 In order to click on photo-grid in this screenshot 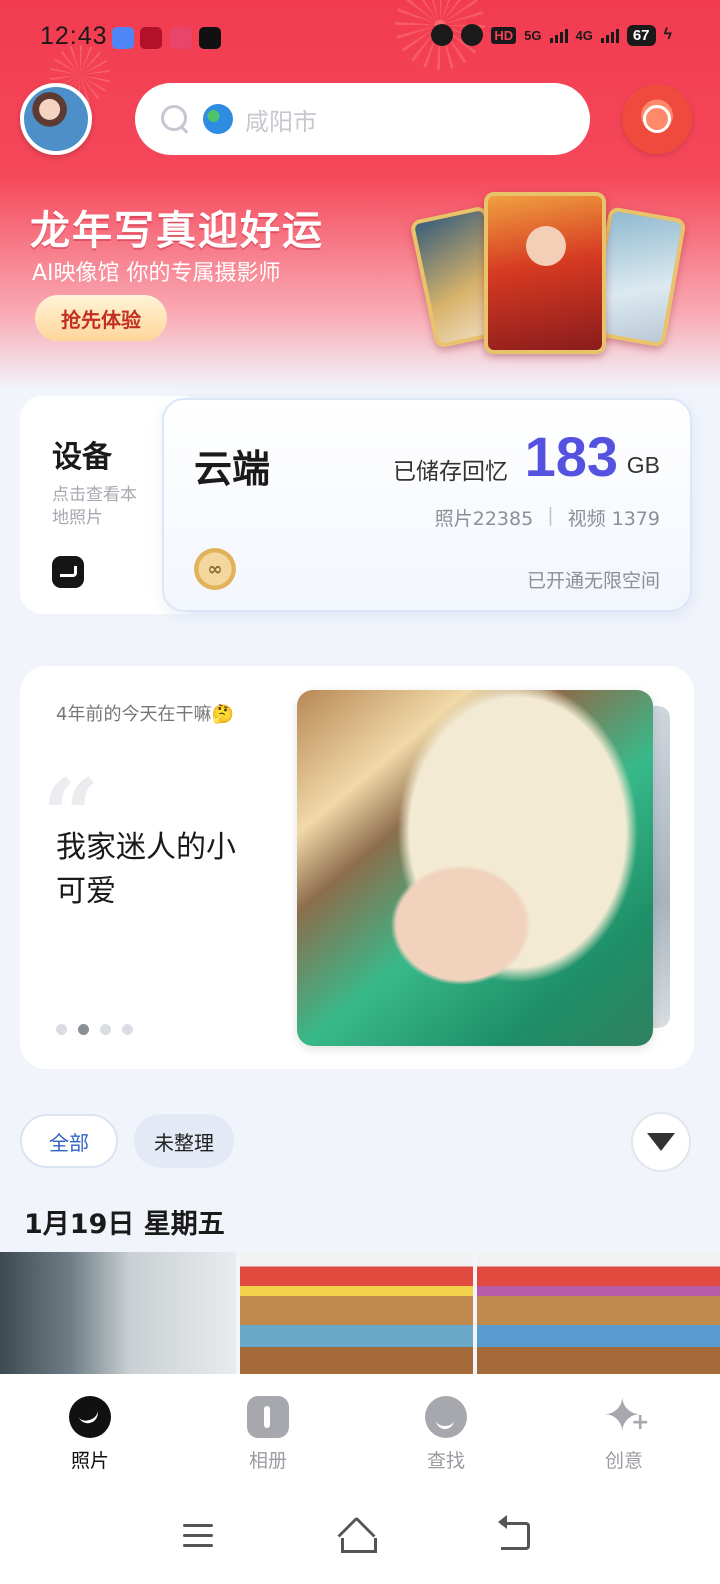, I will do `click(360, 1313)`.